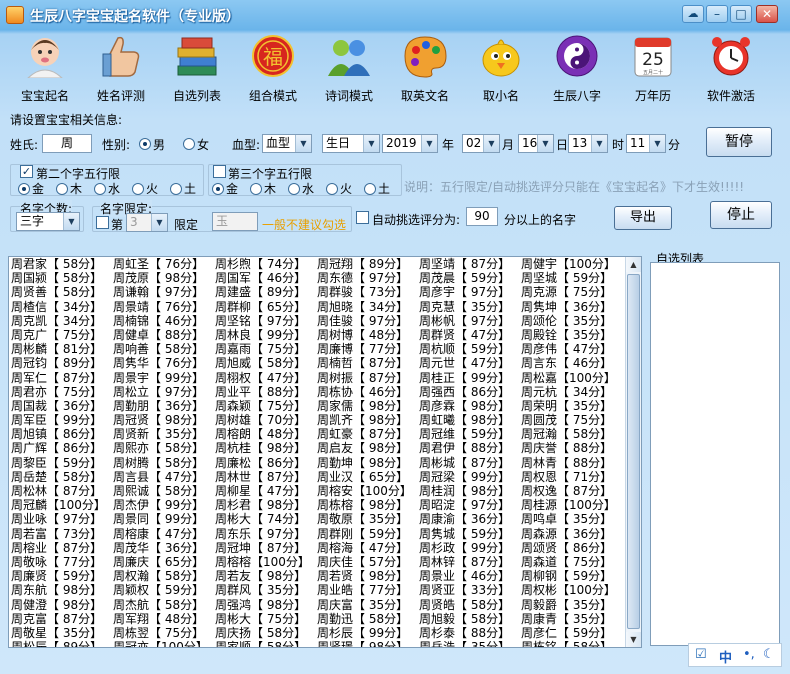  What do you see at coordinates (266, 633) in the screenshot?
I see `result-name-item: 周庆扬【 58分】` at bounding box center [266, 633].